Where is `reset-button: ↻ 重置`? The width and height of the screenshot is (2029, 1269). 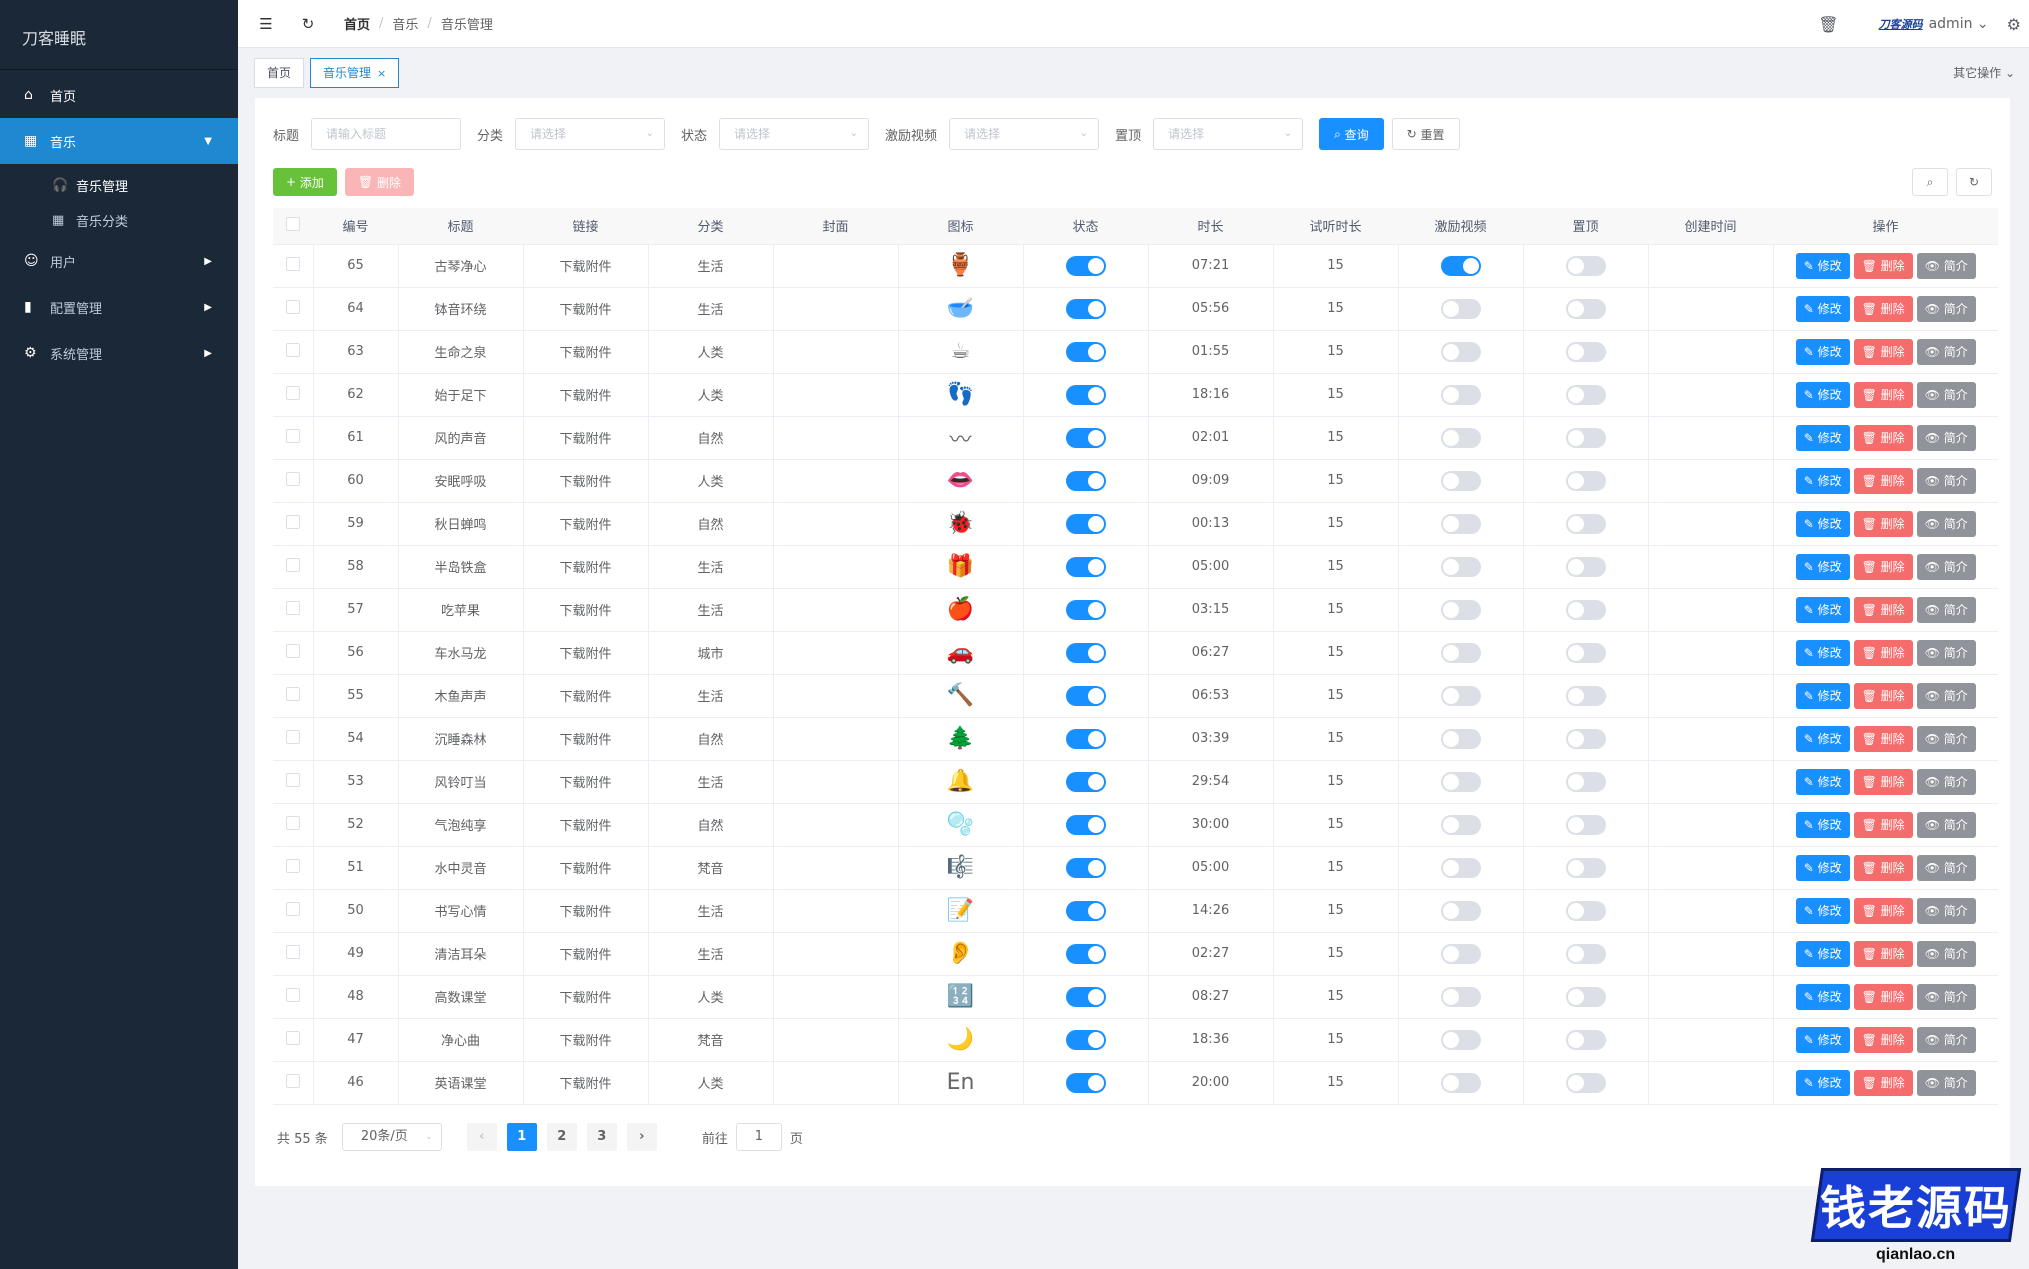 reset-button: ↻ 重置 is located at coordinates (1425, 134).